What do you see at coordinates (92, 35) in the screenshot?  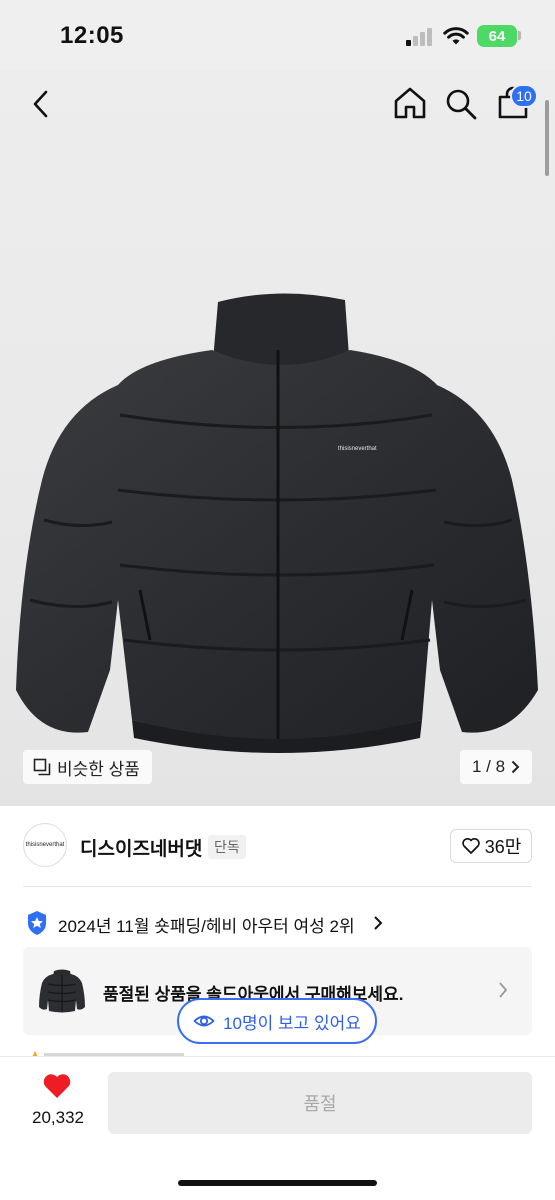 I see `status-time: 12:05` at bounding box center [92, 35].